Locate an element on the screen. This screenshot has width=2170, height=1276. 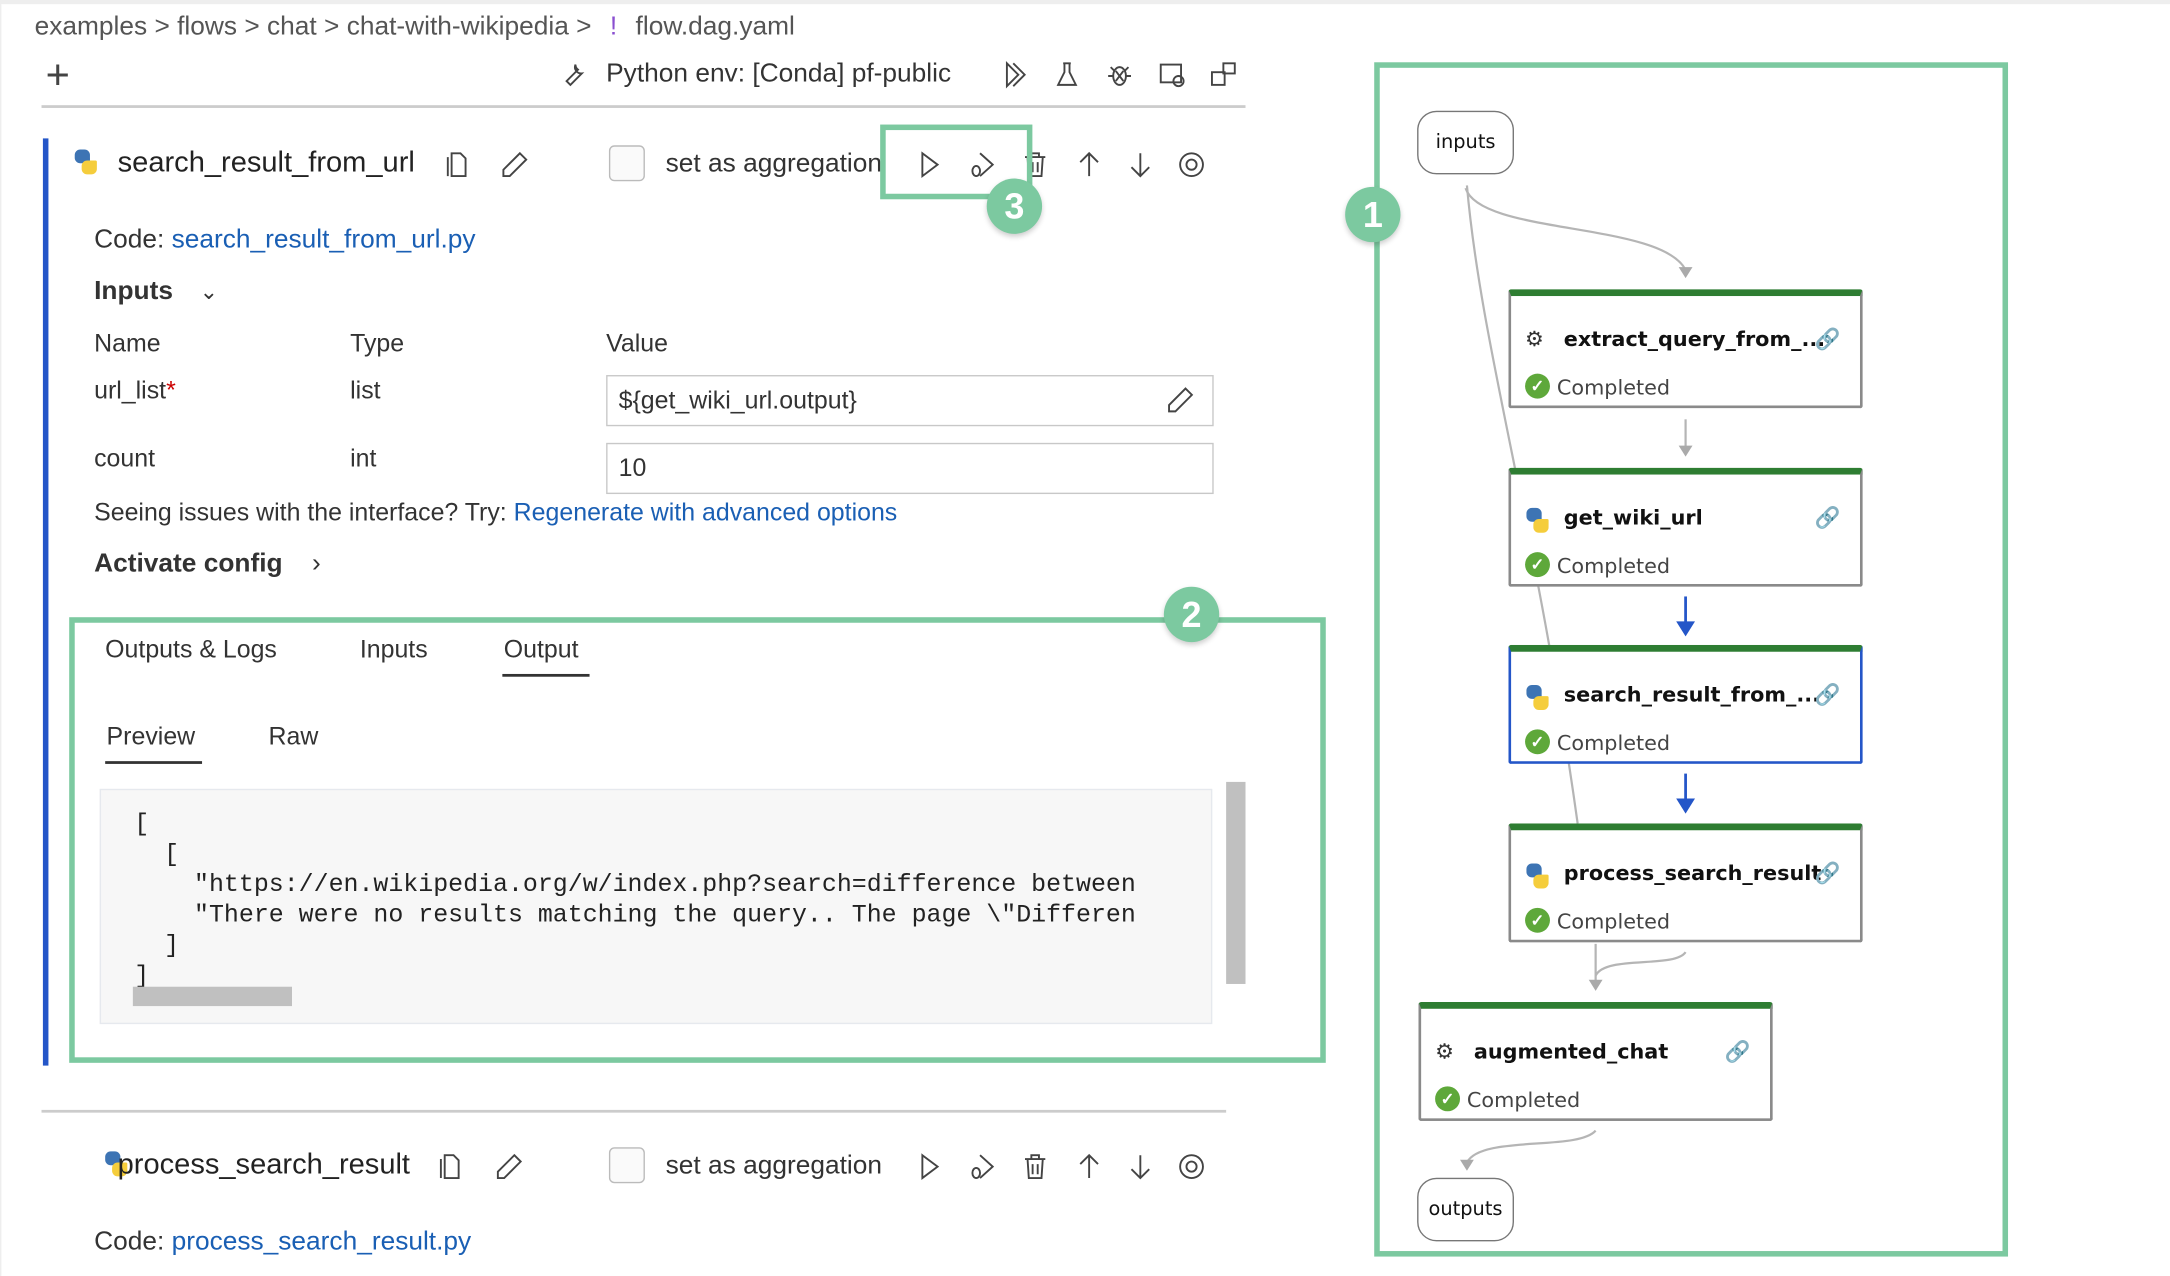
graph-inputs-node: inputs is located at coordinates (1465, 142).